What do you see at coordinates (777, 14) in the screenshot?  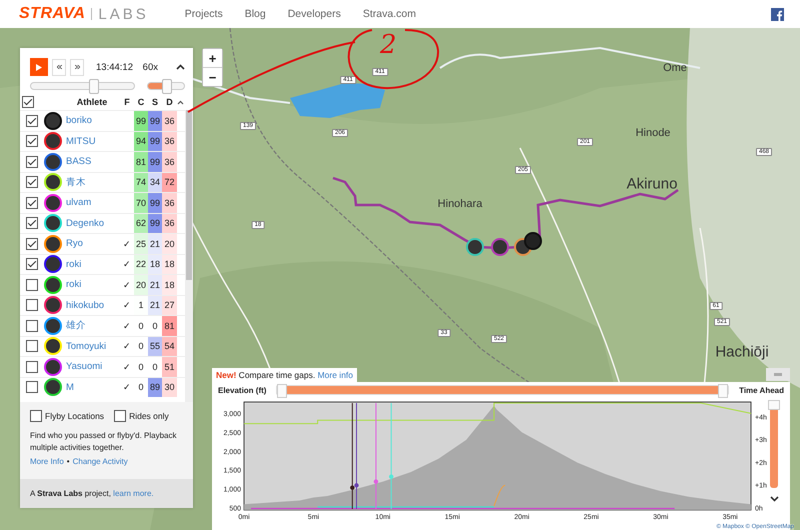 I see `social-icon` at bounding box center [777, 14].